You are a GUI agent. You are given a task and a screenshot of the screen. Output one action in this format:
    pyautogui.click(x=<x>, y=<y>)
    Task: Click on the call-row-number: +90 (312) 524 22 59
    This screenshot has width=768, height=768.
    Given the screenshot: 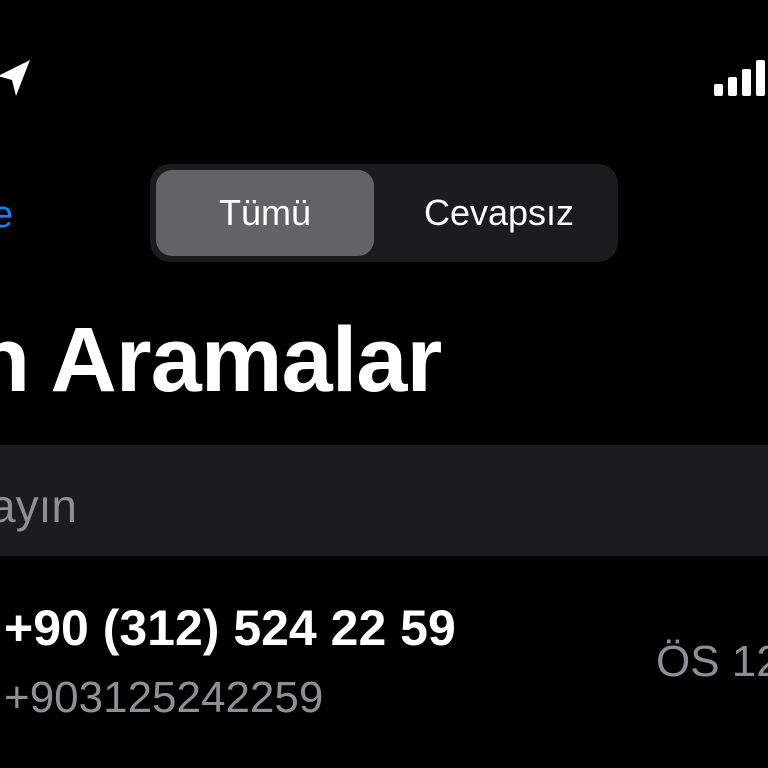 What is the action you would take?
    pyautogui.click(x=230, y=628)
    